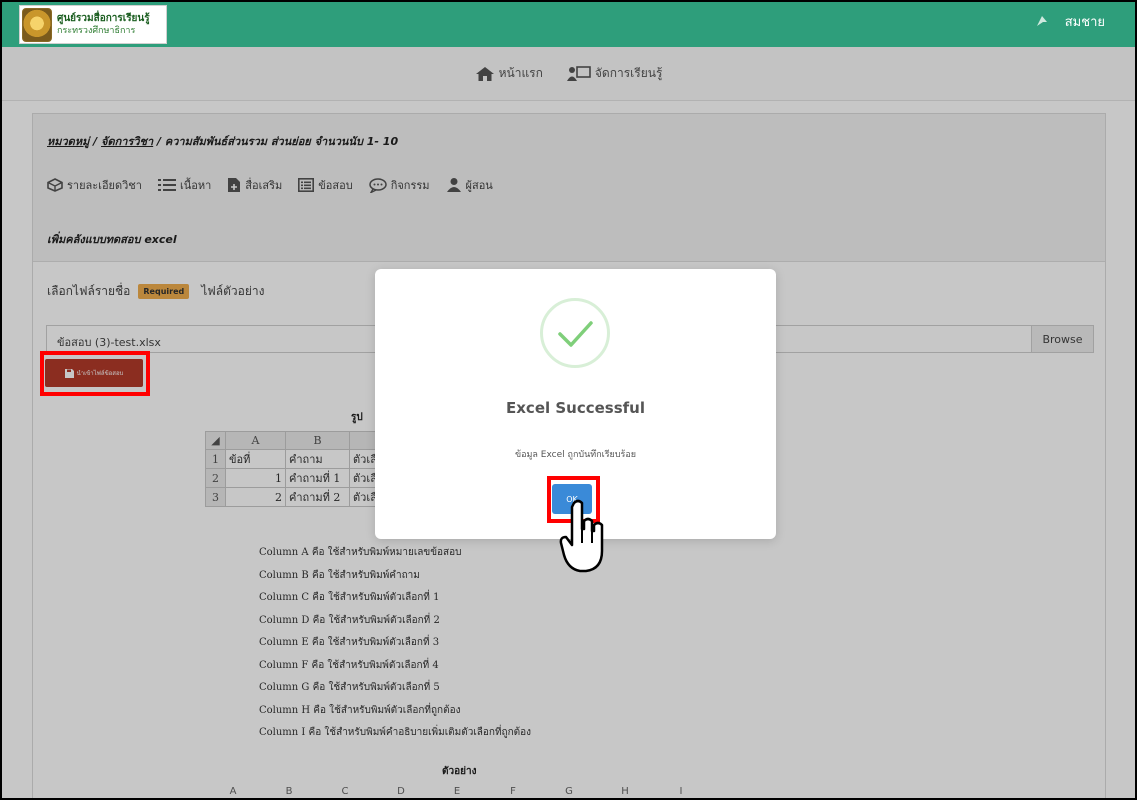 This screenshot has width=1137, height=800. Describe the element at coordinates (581, 536) in the screenshot. I see `pointer-hand-icon` at that location.